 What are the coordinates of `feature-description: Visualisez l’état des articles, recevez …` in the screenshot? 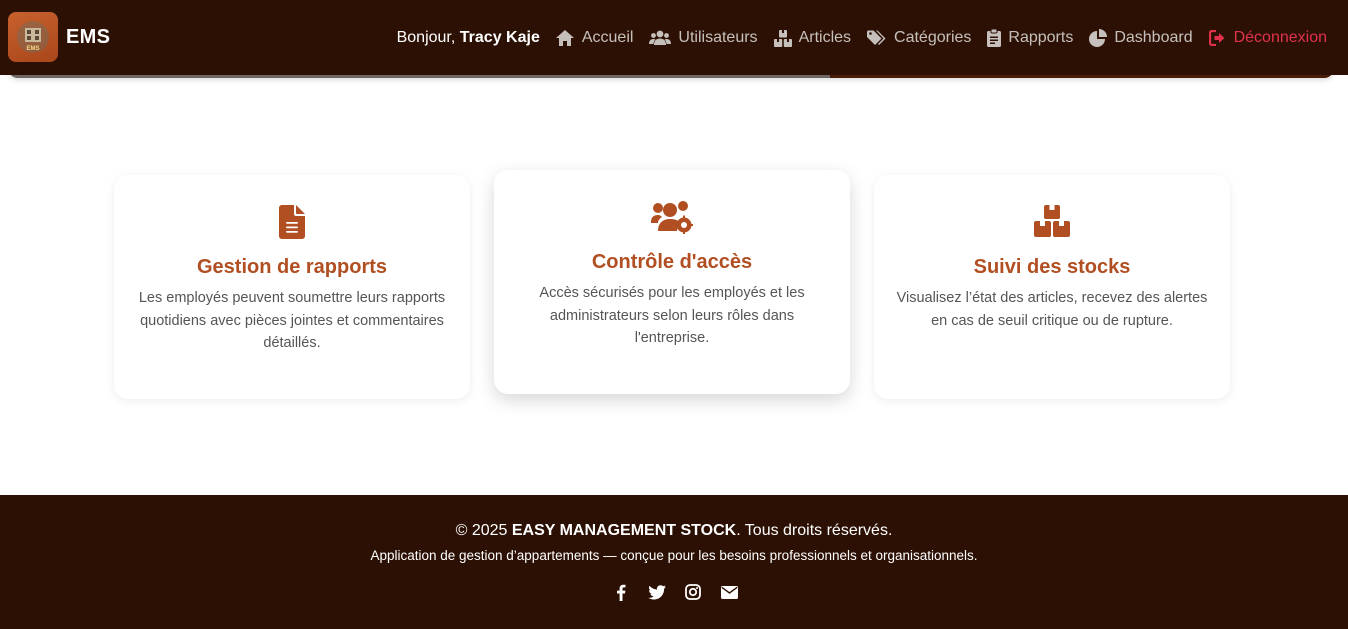 It's located at (1052, 309).